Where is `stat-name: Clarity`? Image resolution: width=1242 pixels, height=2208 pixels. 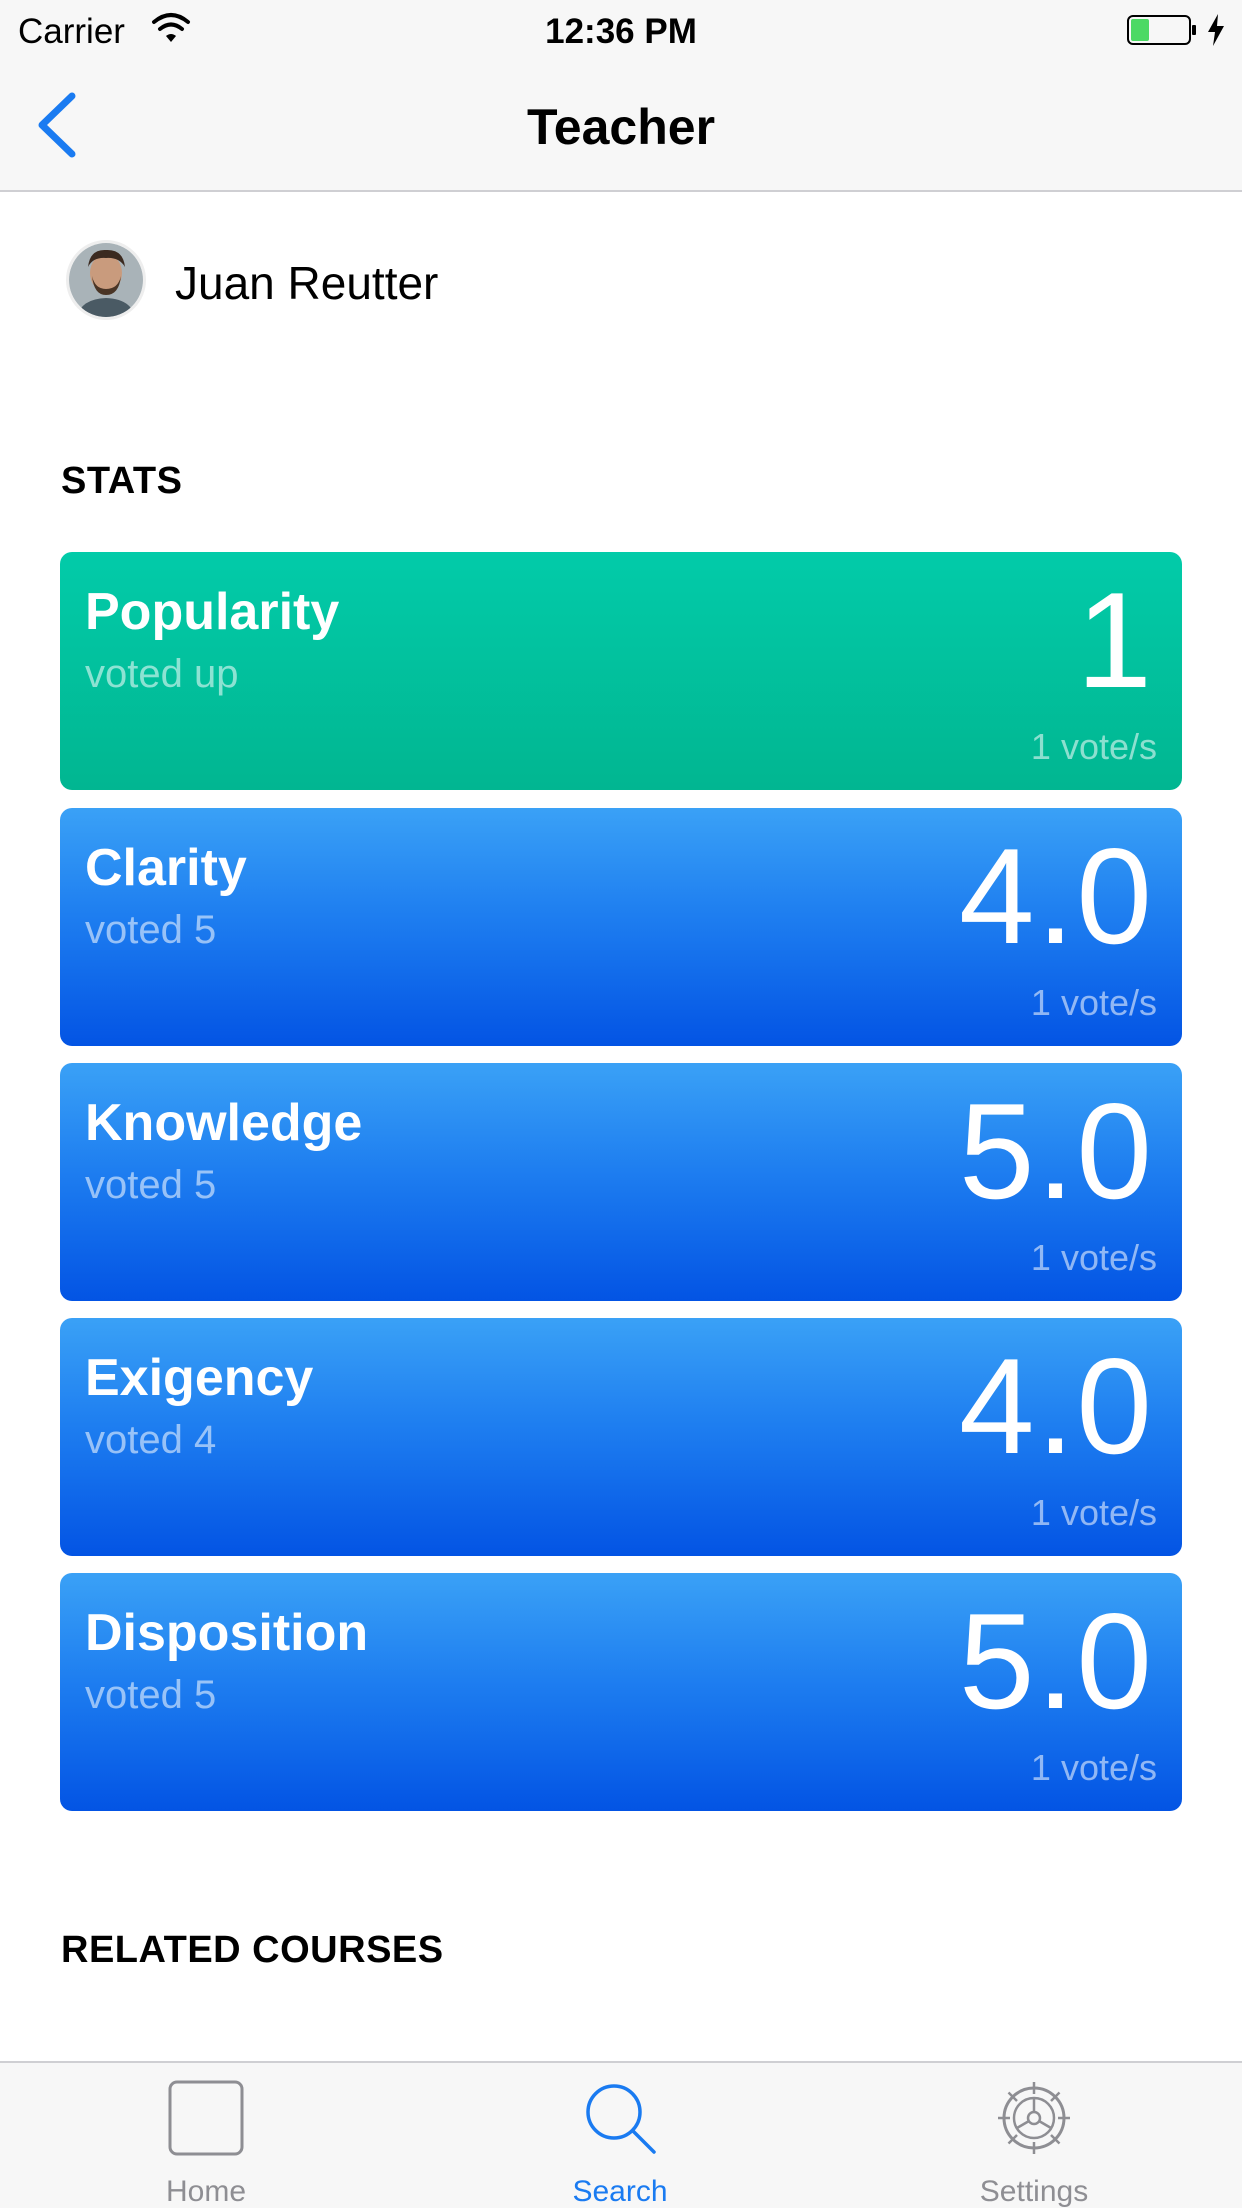
stat-name: Clarity is located at coordinates (166, 868).